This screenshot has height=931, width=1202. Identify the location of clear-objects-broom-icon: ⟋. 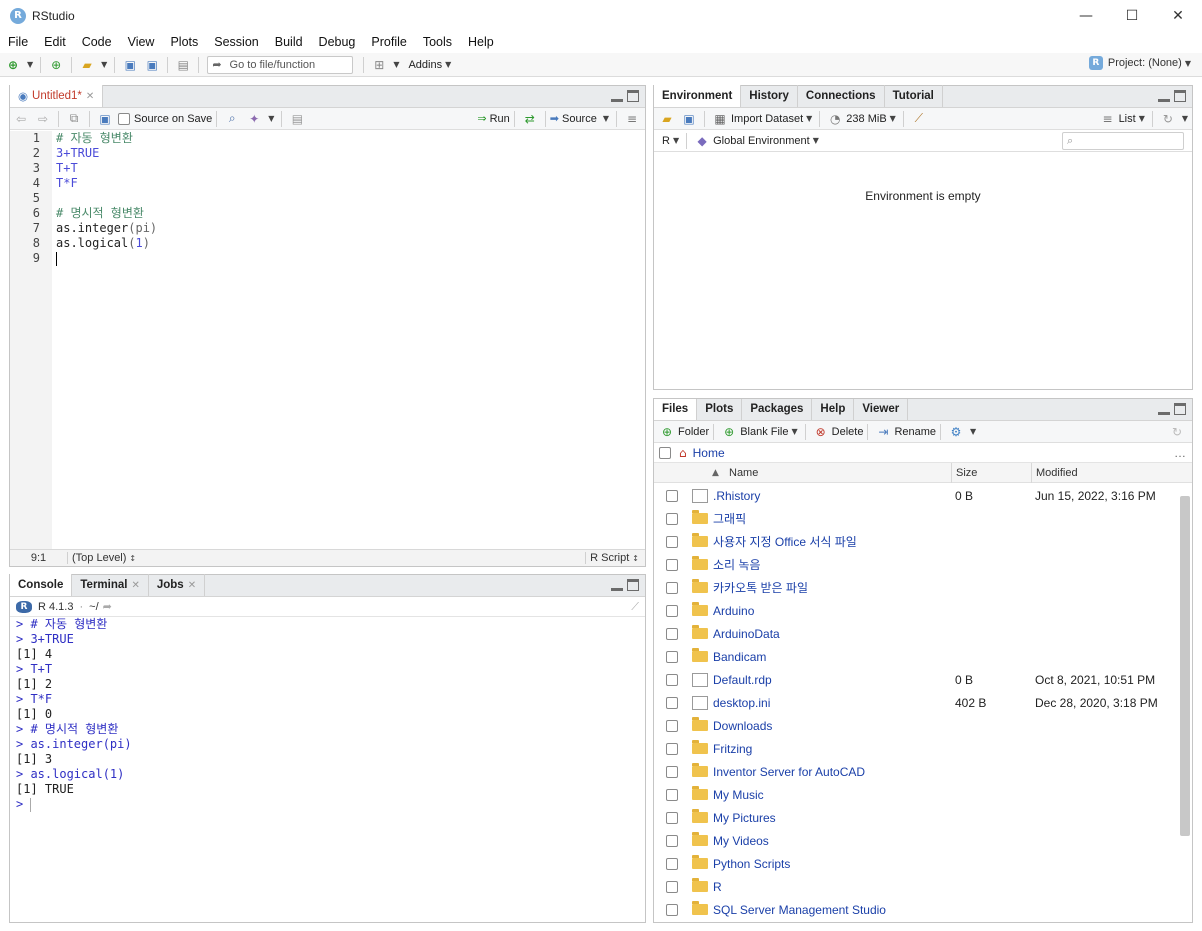
(919, 119).